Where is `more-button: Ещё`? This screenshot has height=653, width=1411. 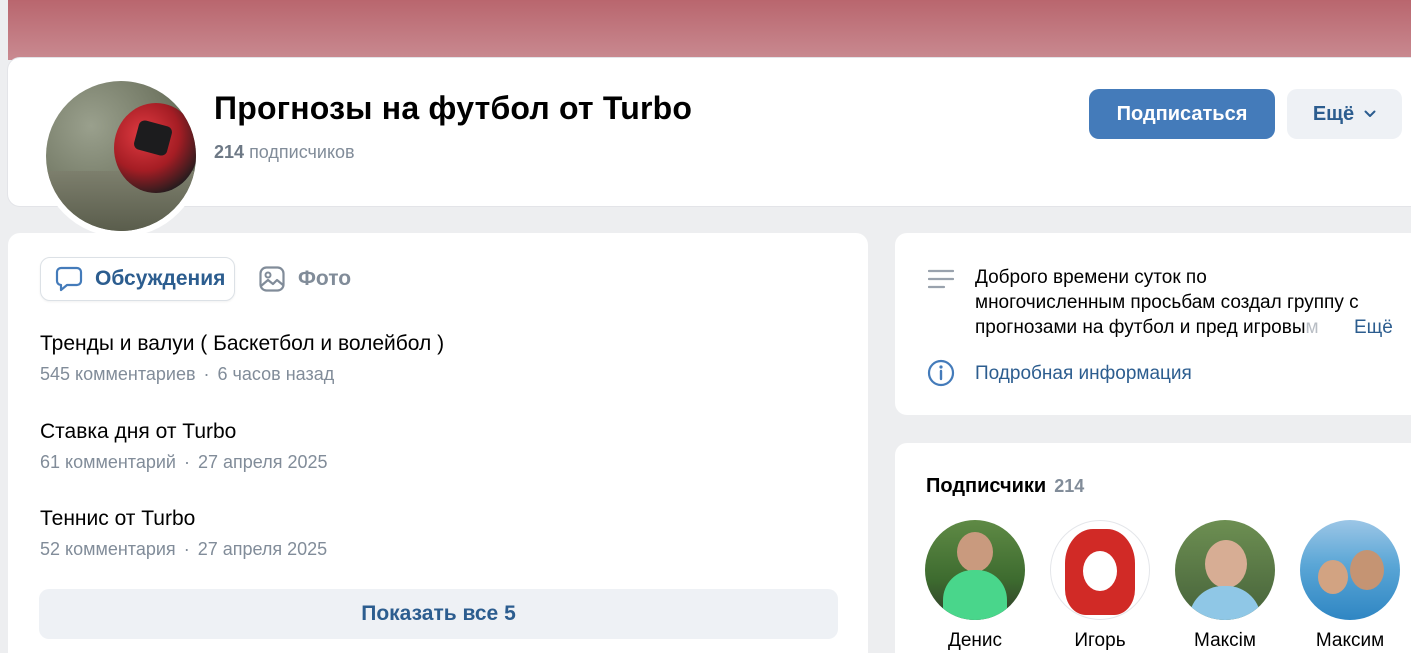 more-button: Ещё is located at coordinates (1344, 114).